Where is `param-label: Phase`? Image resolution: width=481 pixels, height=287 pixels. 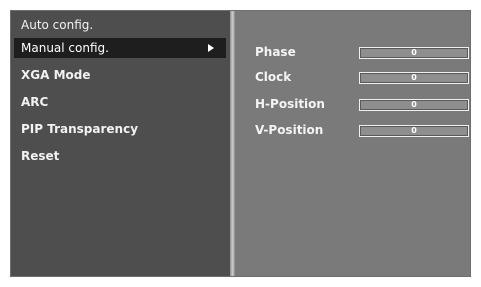 param-label: Phase is located at coordinates (275, 52).